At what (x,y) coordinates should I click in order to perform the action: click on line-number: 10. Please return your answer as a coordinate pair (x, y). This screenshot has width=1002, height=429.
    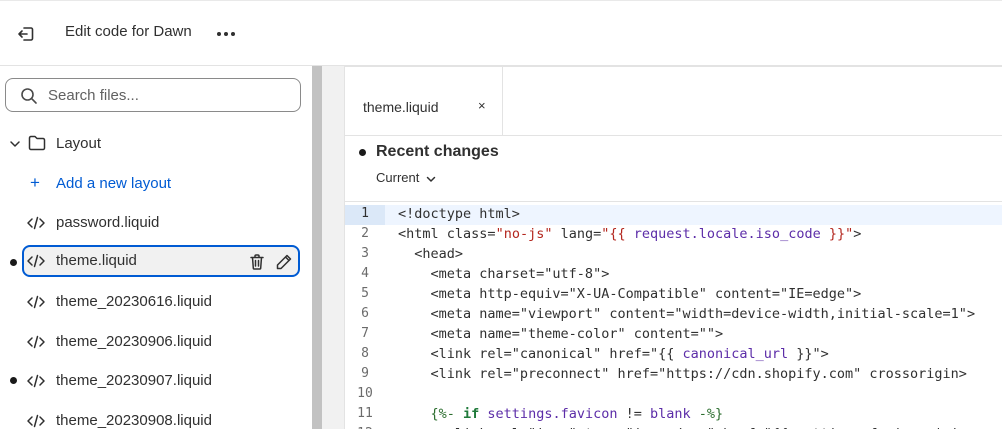
    Looking at the image, I should click on (365, 393).